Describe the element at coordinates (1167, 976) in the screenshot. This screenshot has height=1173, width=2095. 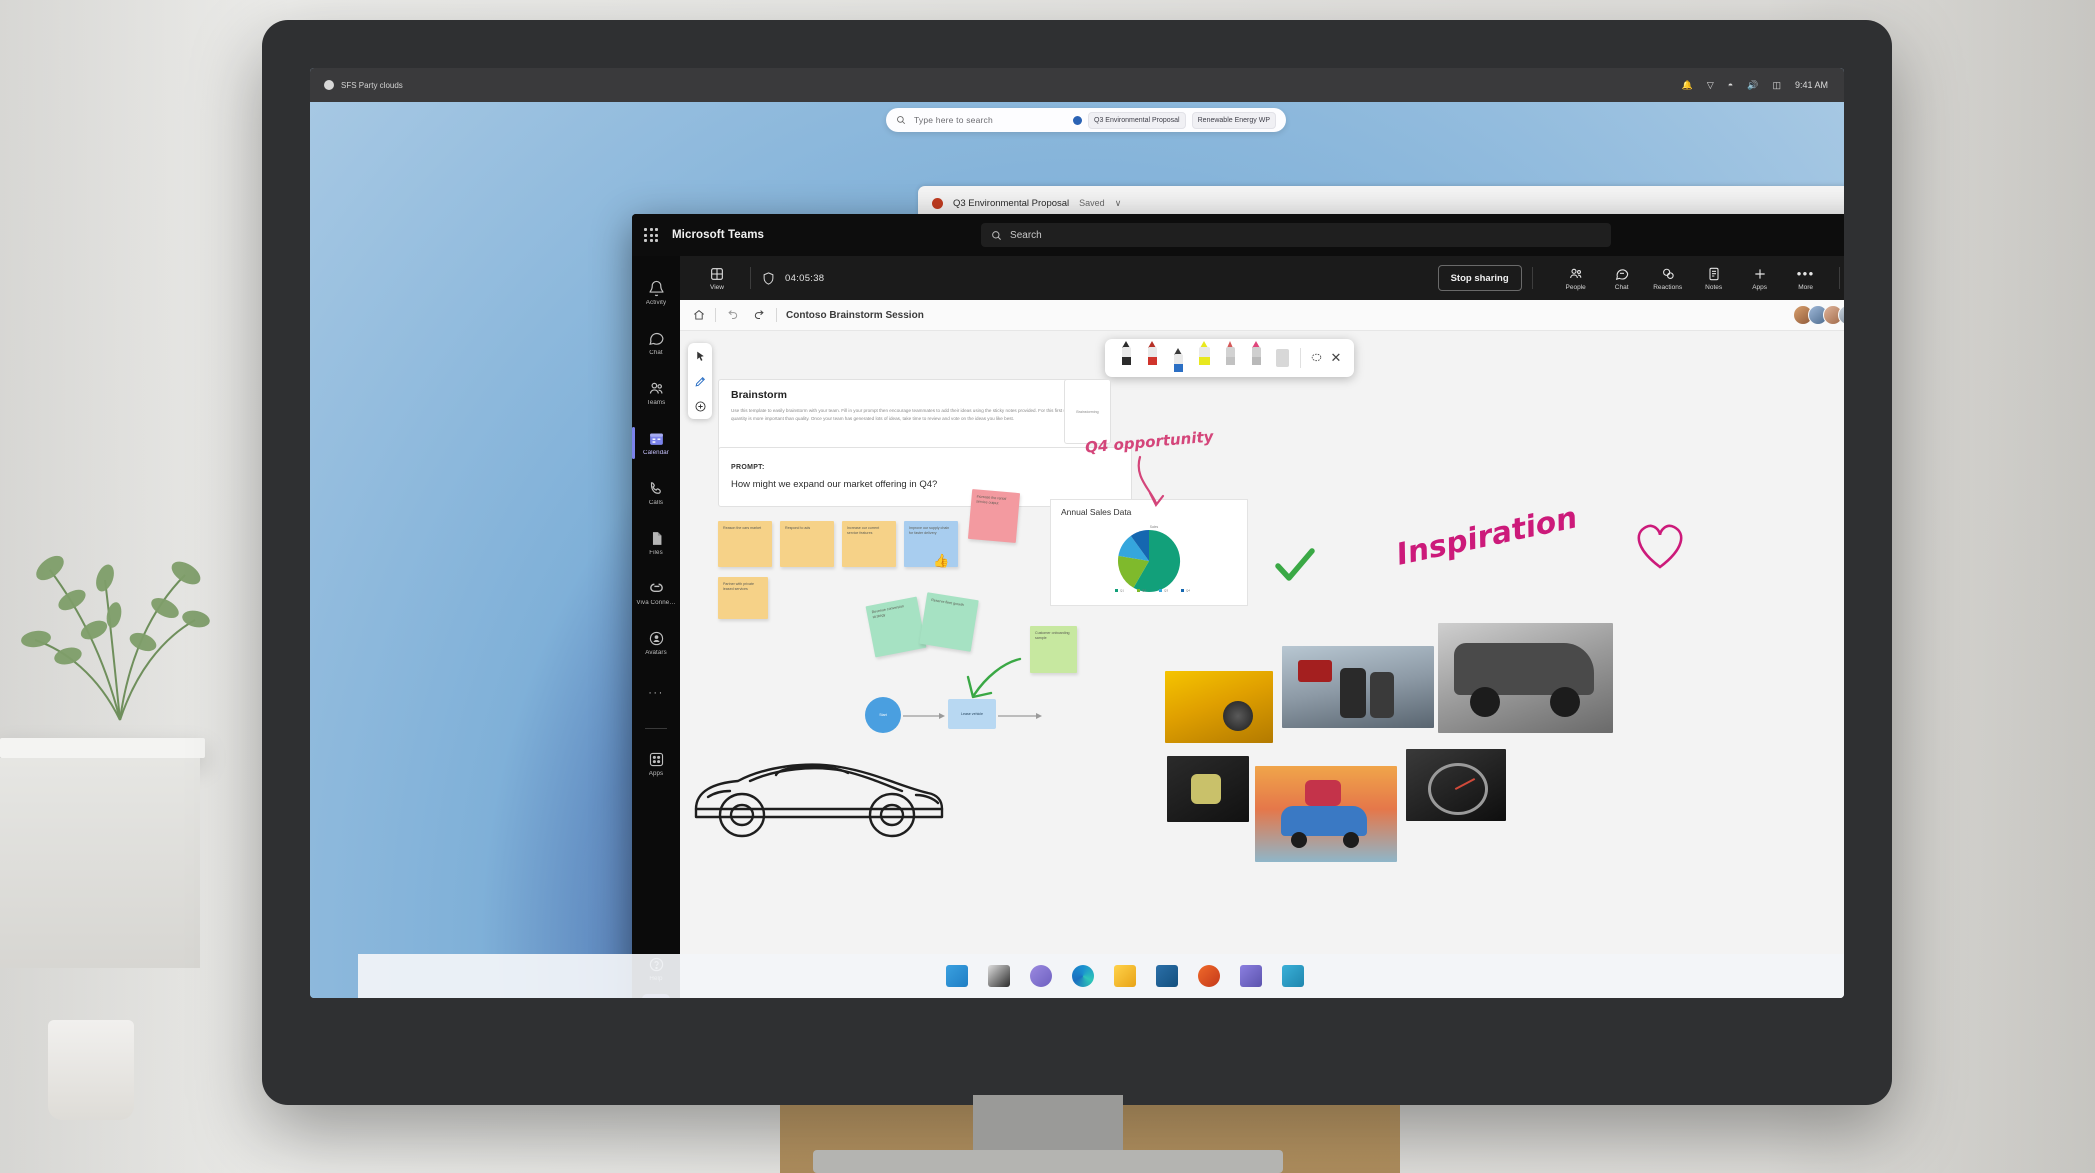
I see `store-icon` at that location.